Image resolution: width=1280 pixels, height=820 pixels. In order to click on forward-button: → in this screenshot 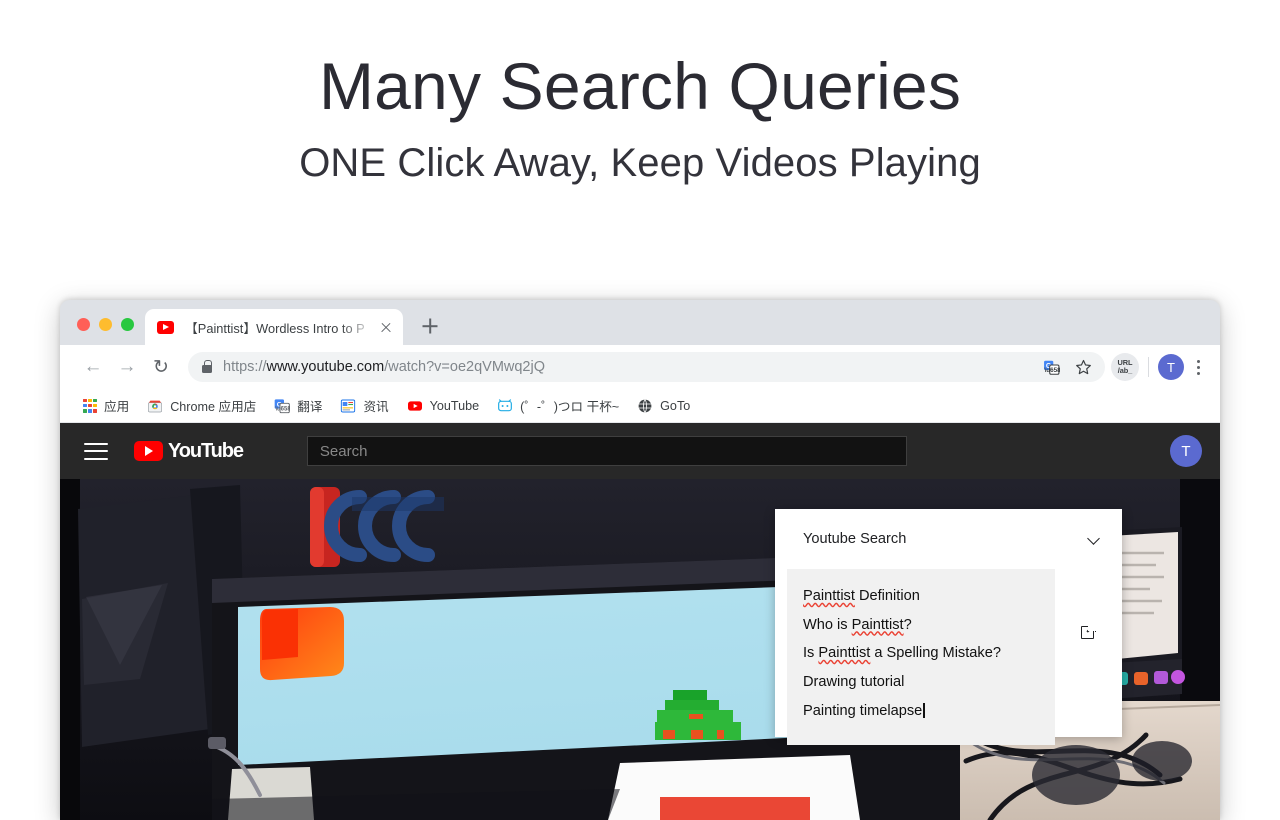, I will do `click(127, 367)`.